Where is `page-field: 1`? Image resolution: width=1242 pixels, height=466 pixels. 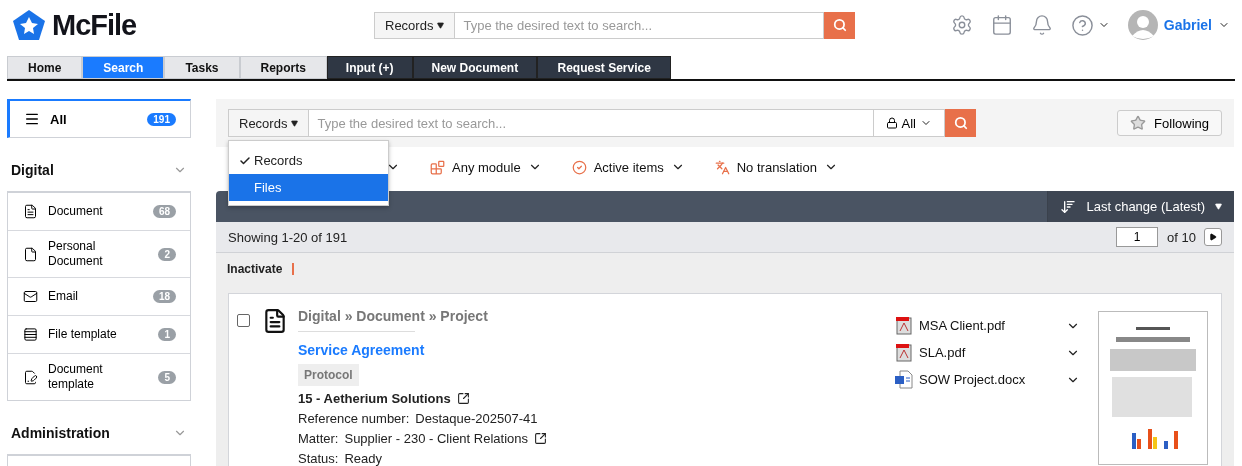
page-field: 1 is located at coordinates (1137, 237).